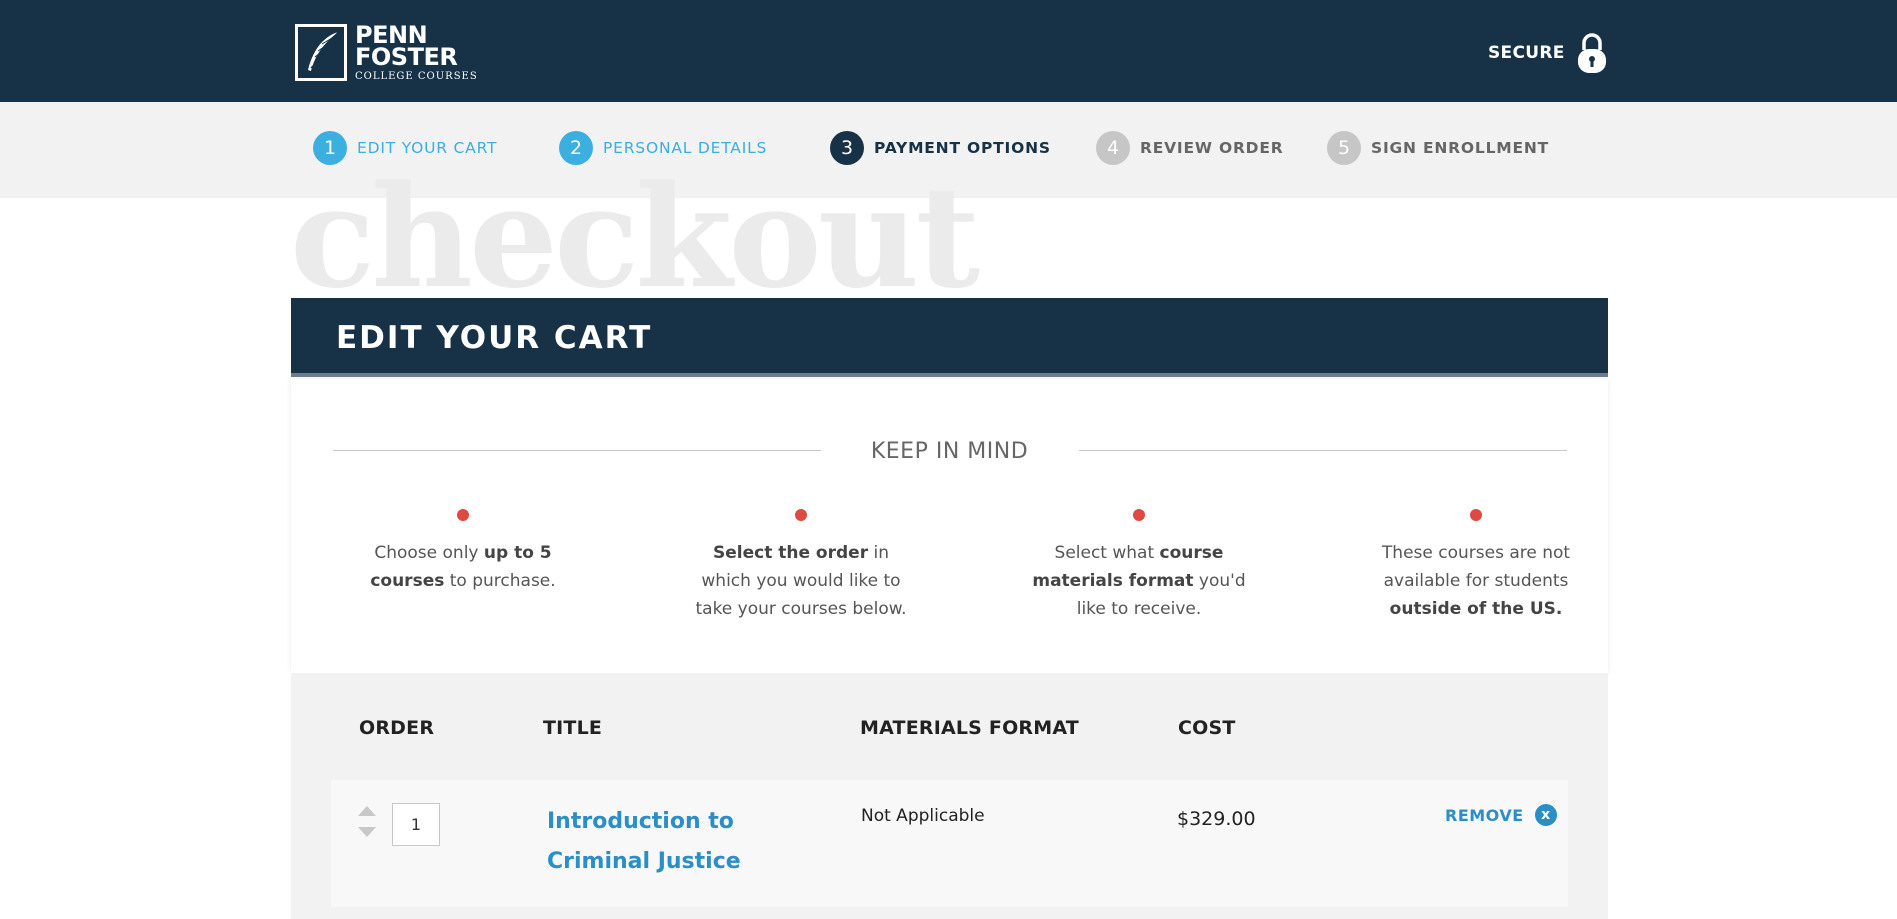  I want to click on lock-icon, so click(1591, 53).